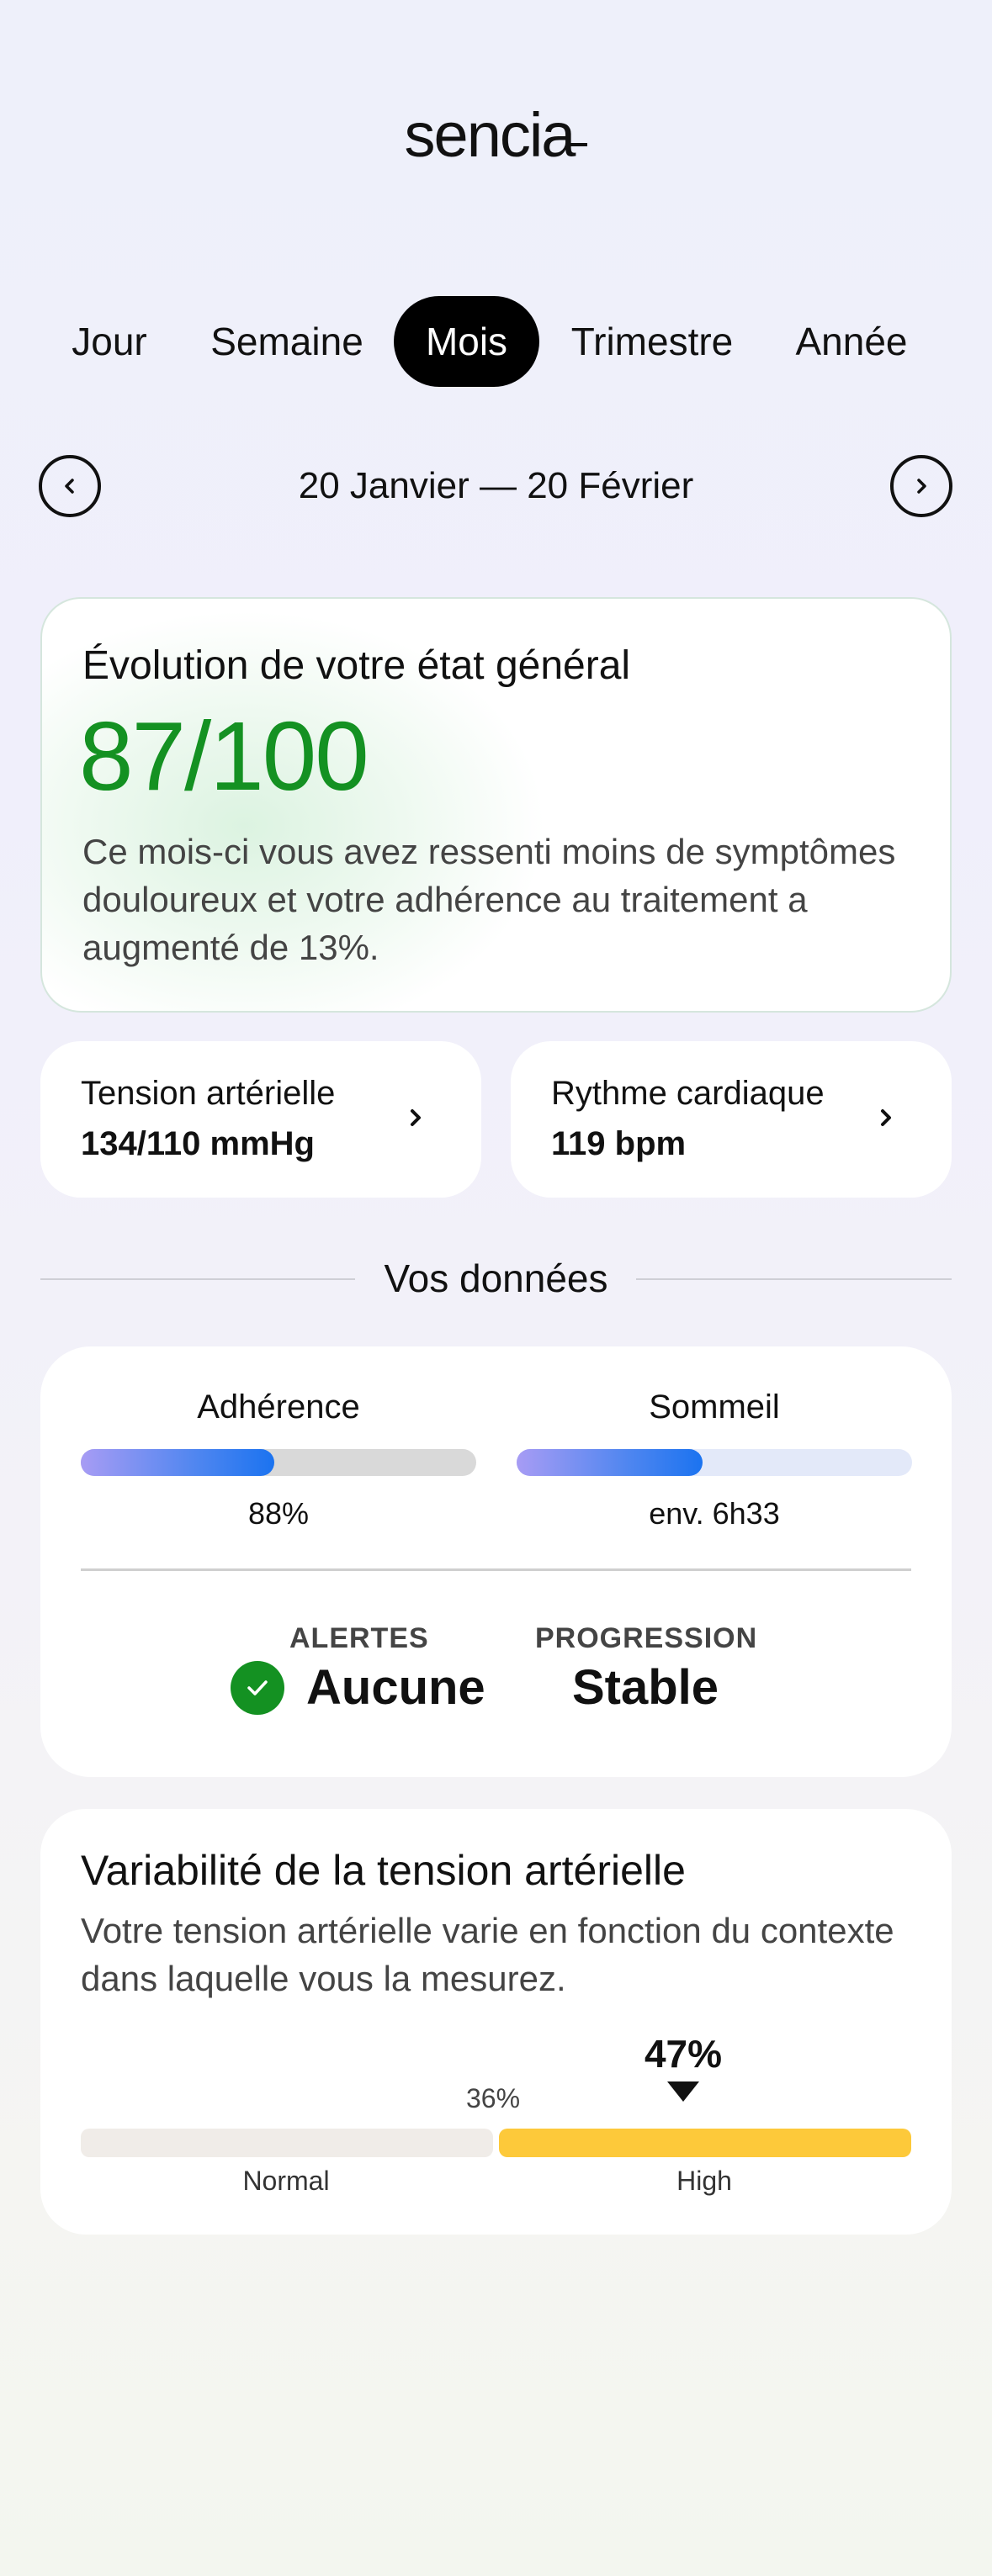 The height and width of the screenshot is (2576, 992). I want to click on next-period-button, so click(921, 486).